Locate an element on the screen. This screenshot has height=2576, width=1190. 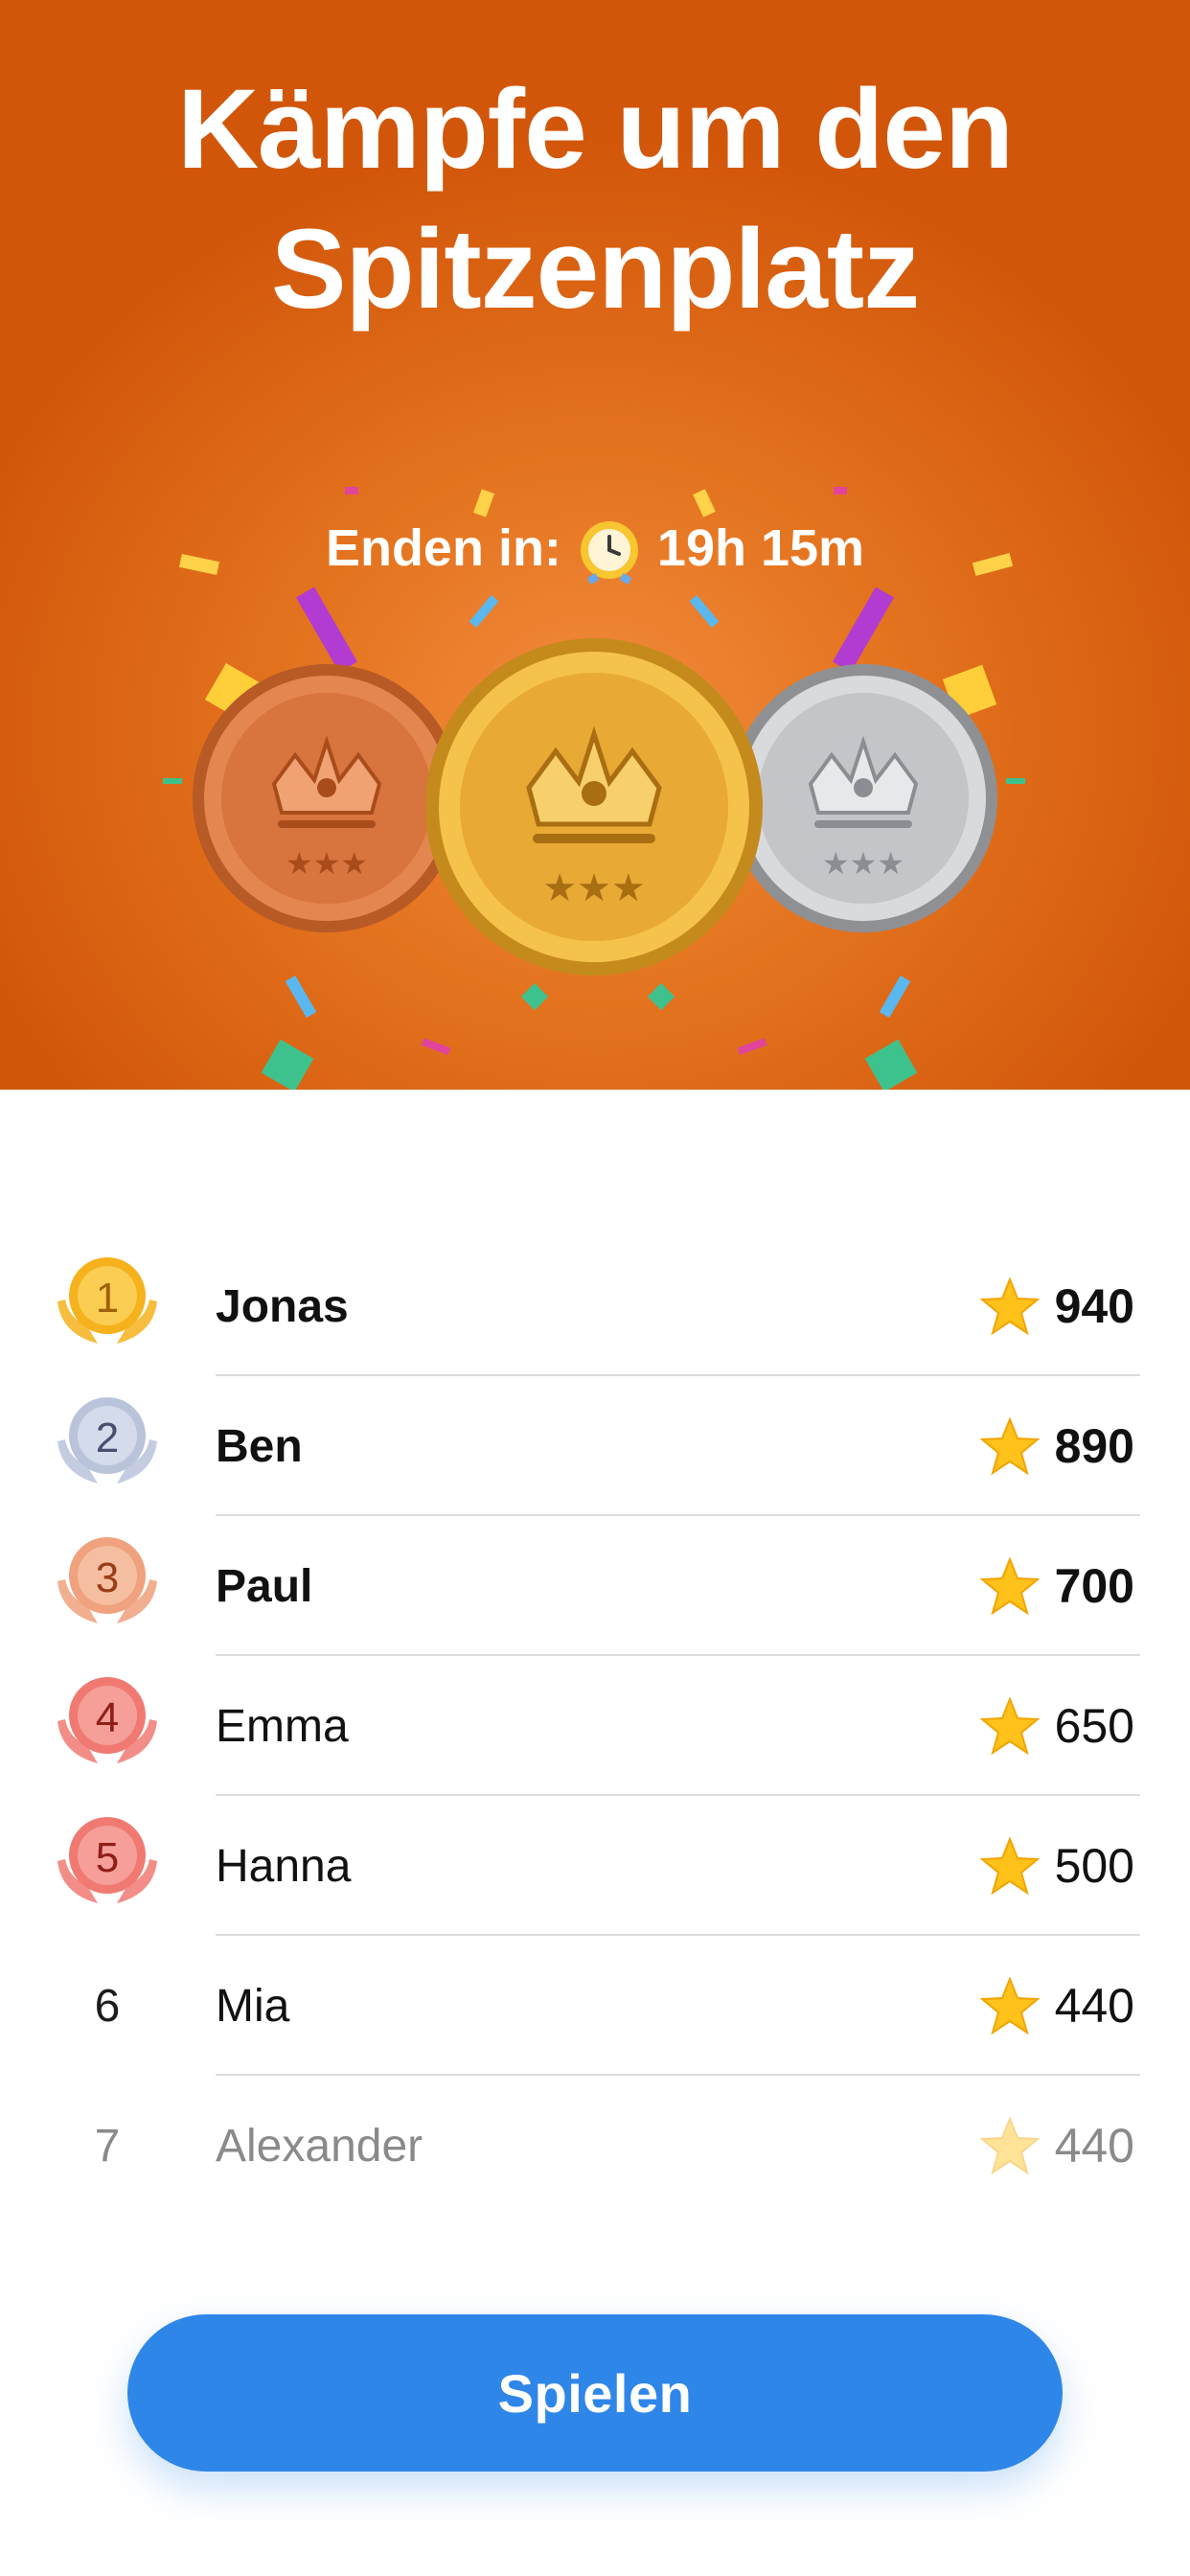
timer-value: 19h 15m is located at coordinates (761, 548).